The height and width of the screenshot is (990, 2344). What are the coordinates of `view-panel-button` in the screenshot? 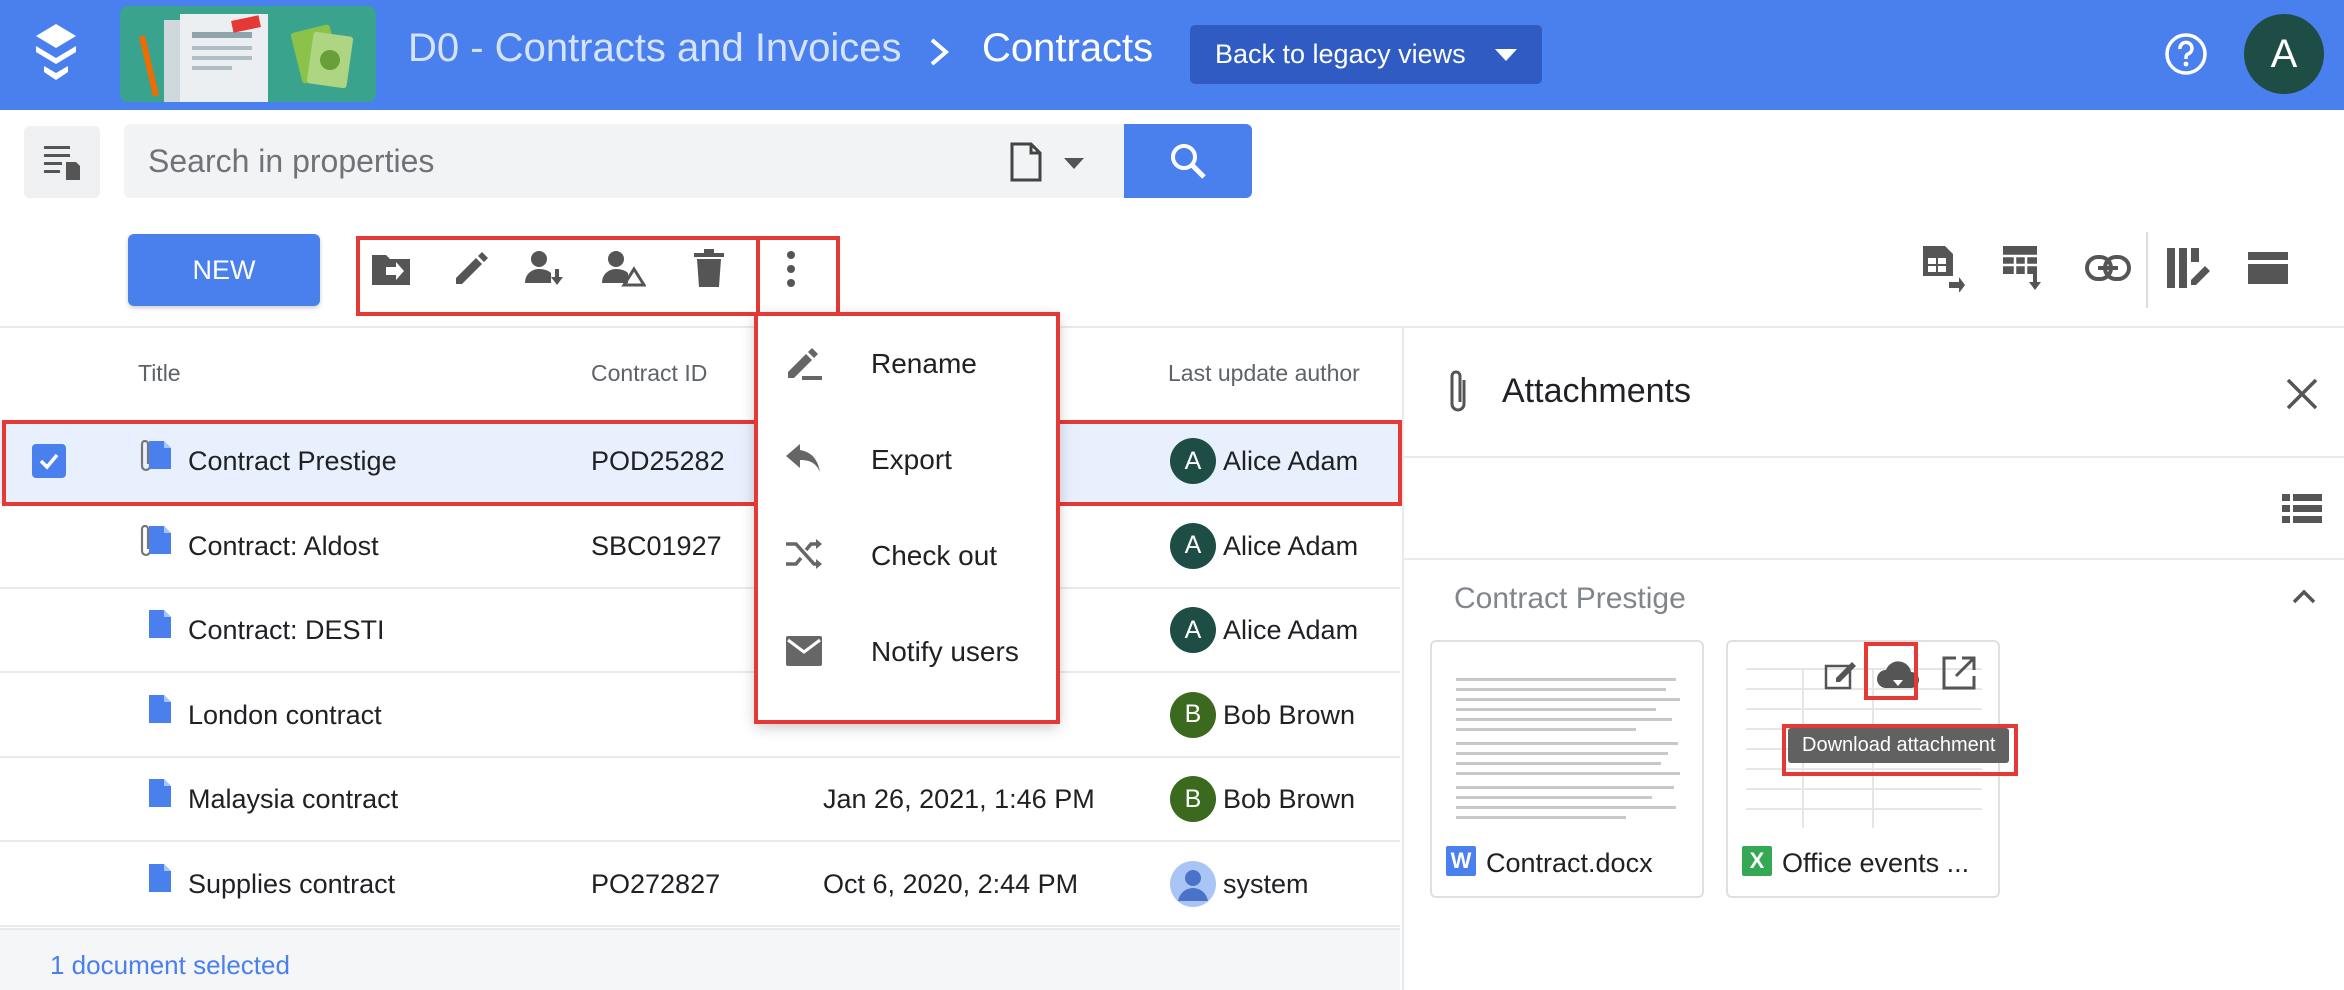 It's located at (2268, 268).